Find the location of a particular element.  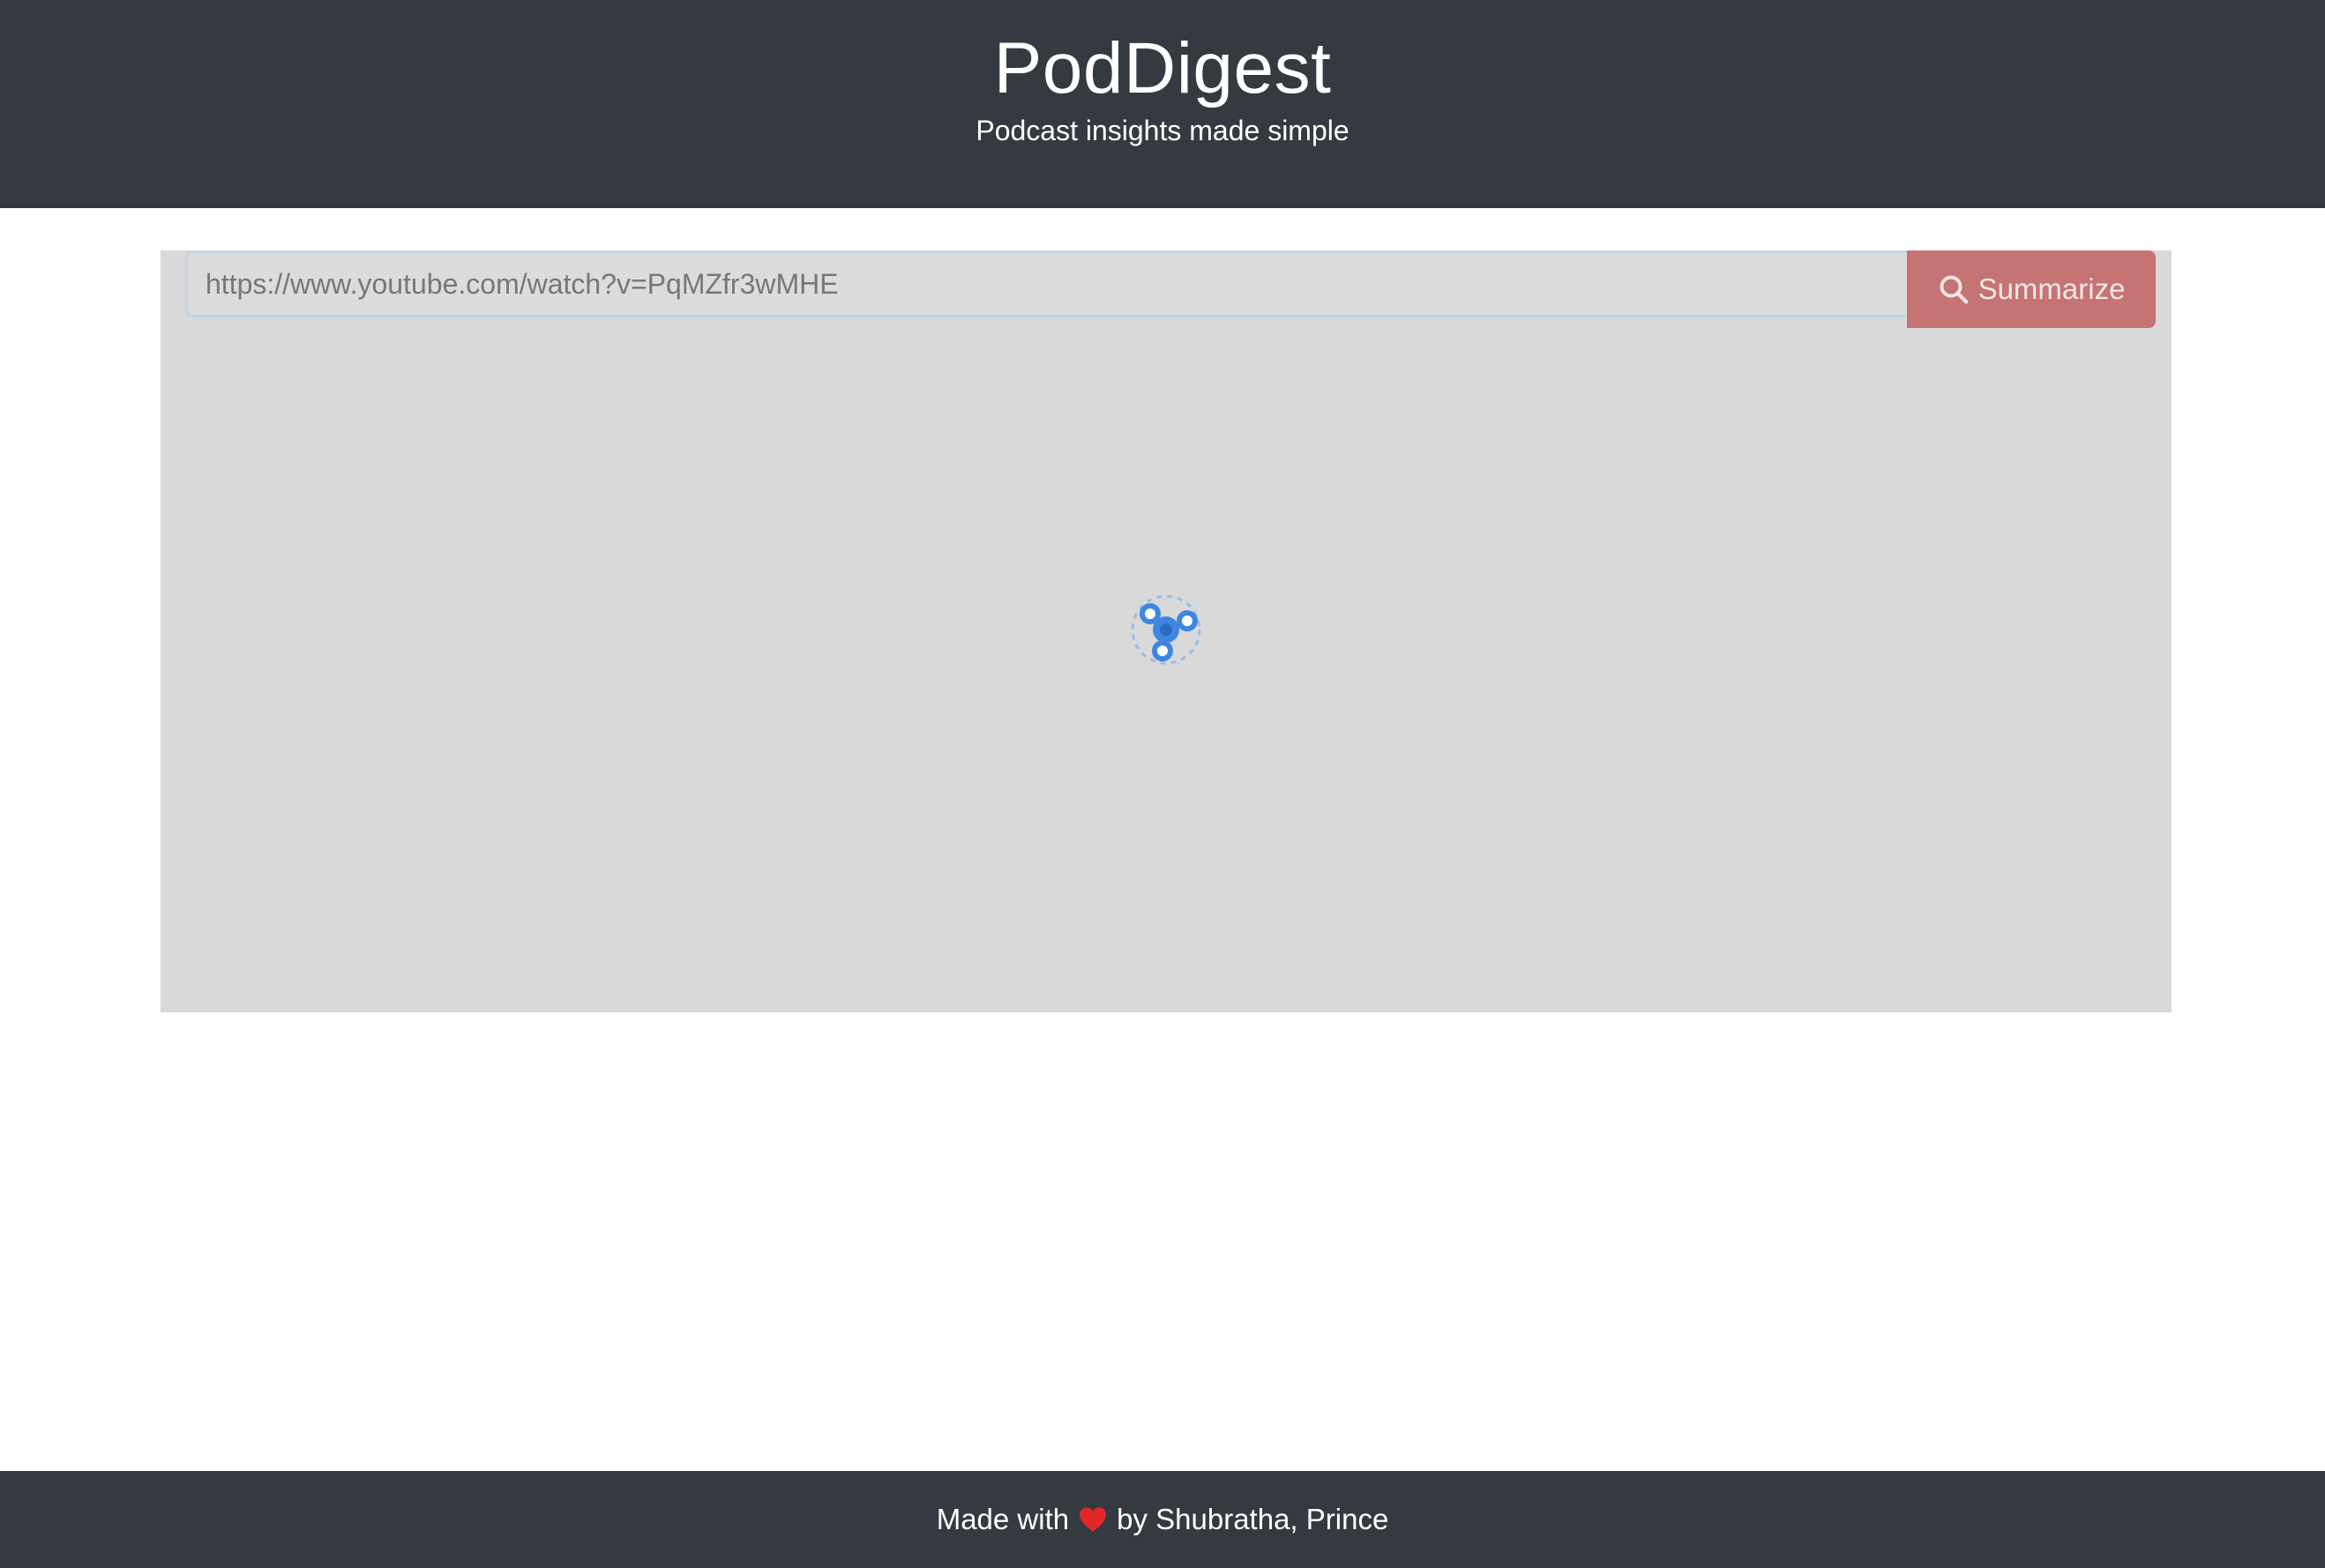

search-bar: Summarize is located at coordinates (1170, 289).